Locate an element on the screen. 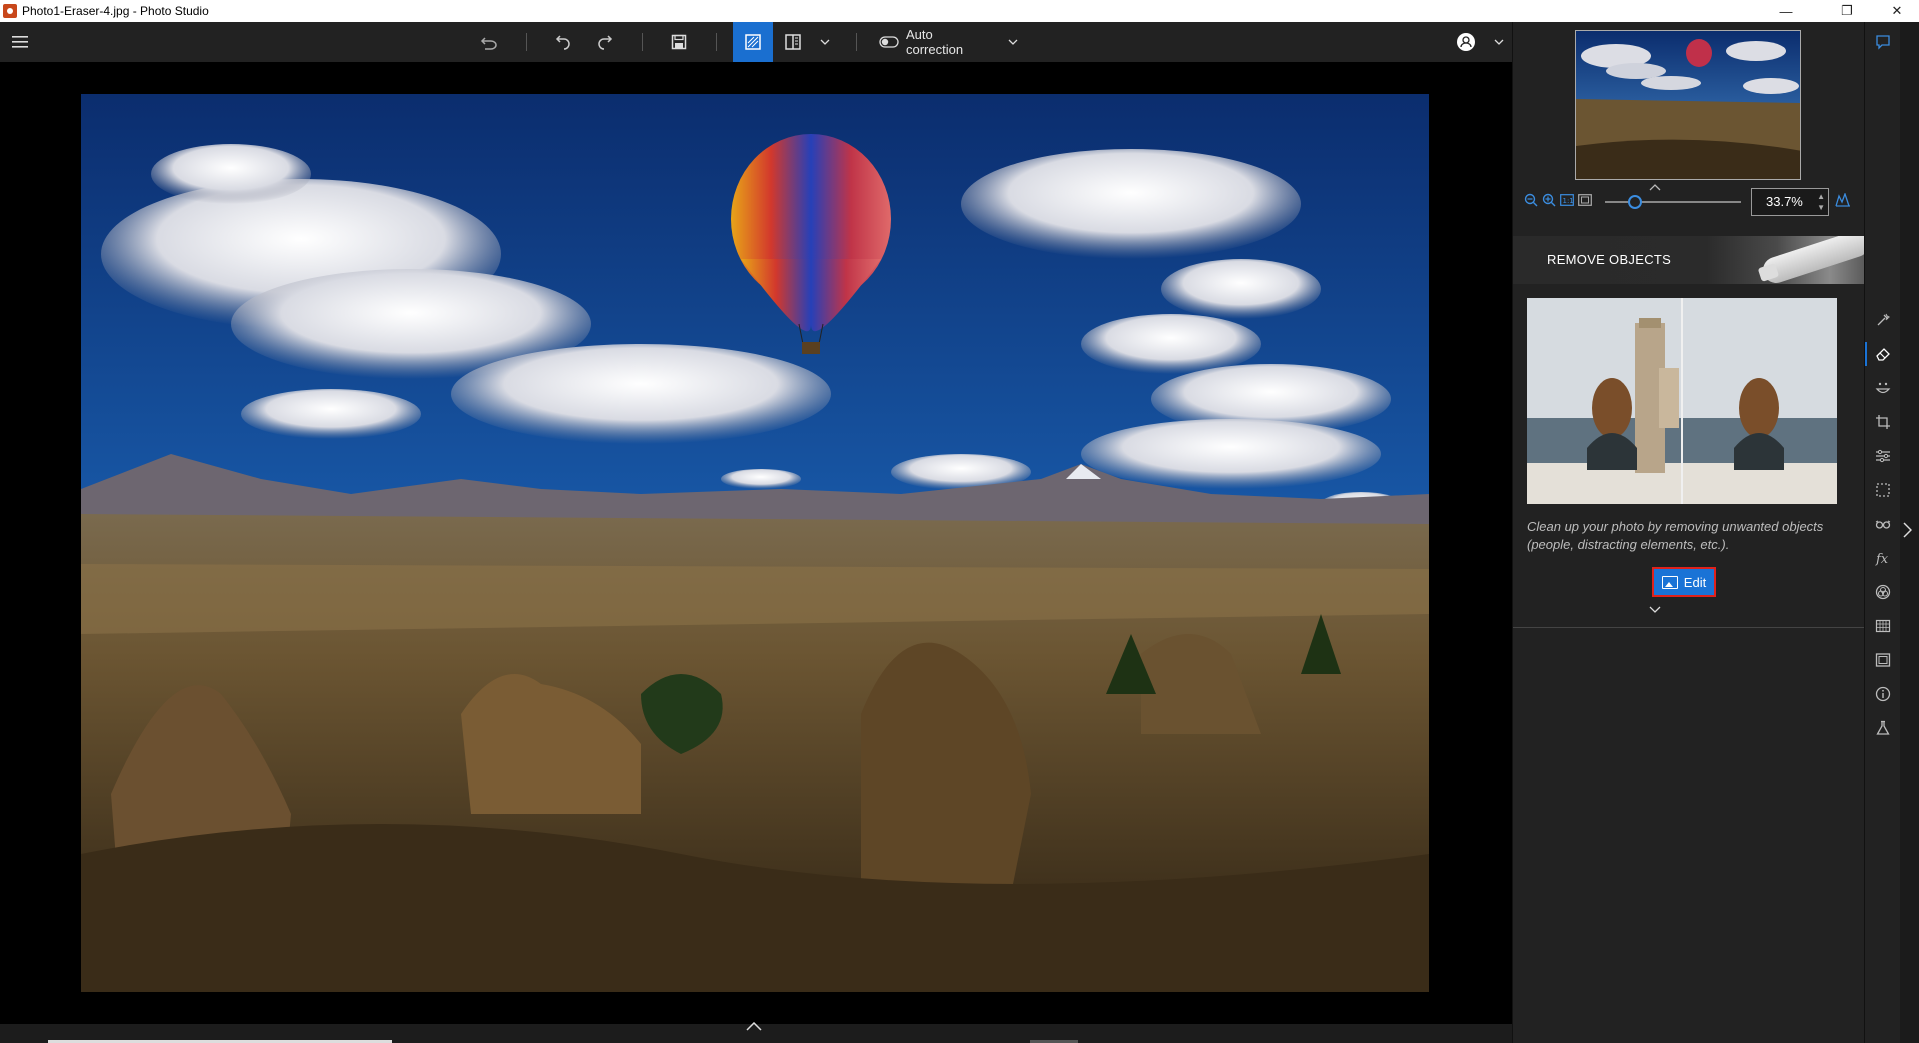 The height and width of the screenshot is (1043, 1919). navigator-thumbnail is located at coordinates (1688, 105).